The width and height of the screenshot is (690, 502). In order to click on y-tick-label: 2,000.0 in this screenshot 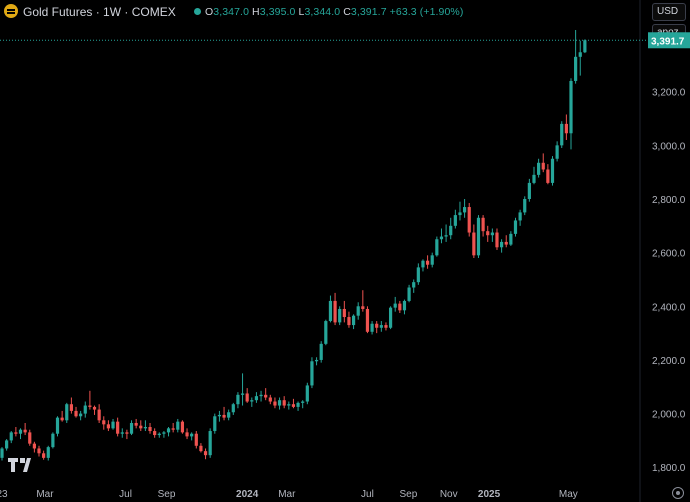, I will do `click(669, 415)`.